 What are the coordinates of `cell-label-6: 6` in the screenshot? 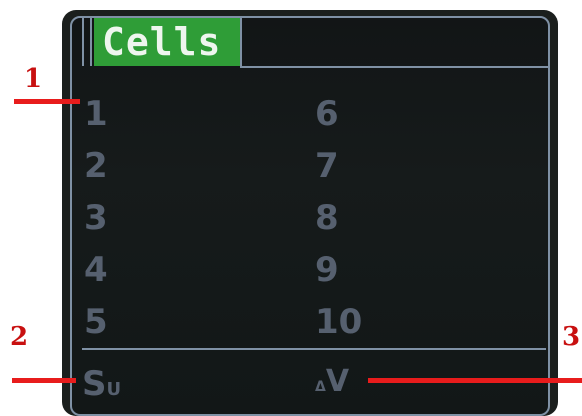 It's located at (327, 114).